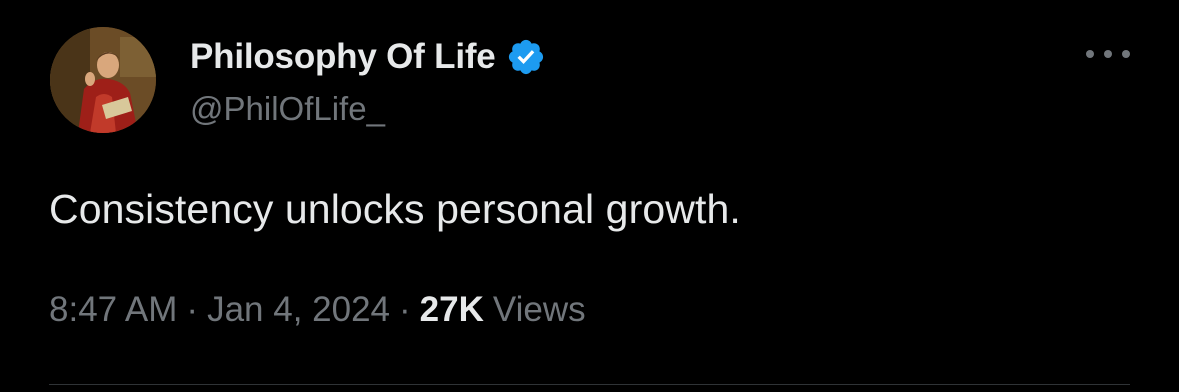 The width and height of the screenshot is (1179, 392). I want to click on tweet-time: 8:47 AM, so click(113, 310).